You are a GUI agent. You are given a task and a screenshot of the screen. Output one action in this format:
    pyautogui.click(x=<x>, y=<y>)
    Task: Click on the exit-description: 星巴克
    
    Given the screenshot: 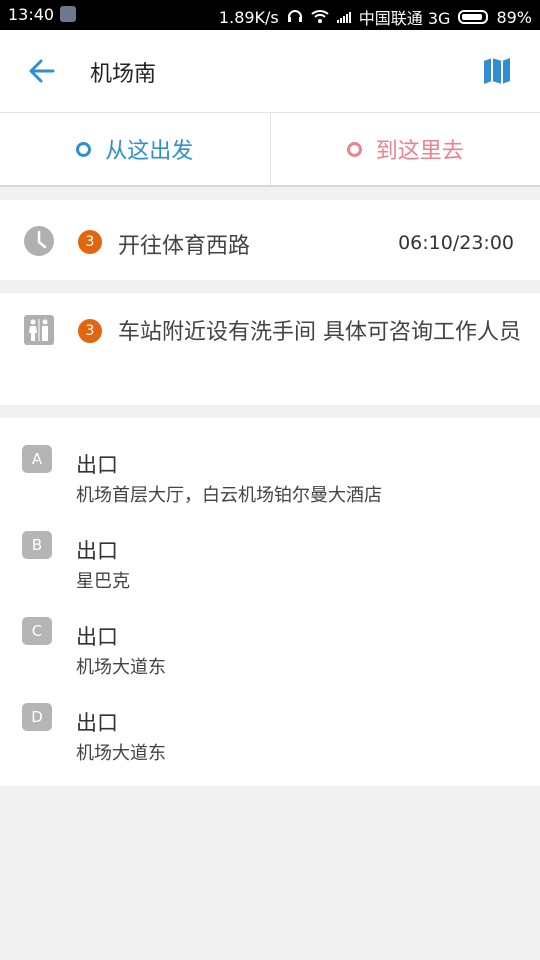 What is the action you would take?
    pyautogui.click(x=103, y=581)
    